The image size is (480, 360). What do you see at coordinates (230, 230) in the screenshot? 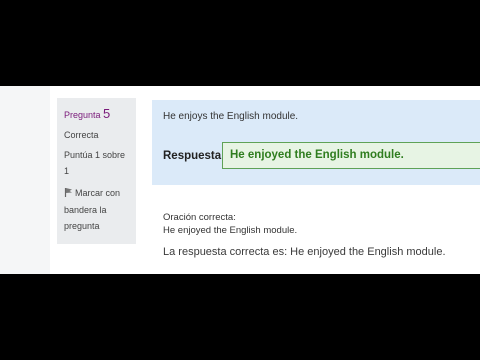
I see `correct-sentence: He enjoyed the English module.` at bounding box center [230, 230].